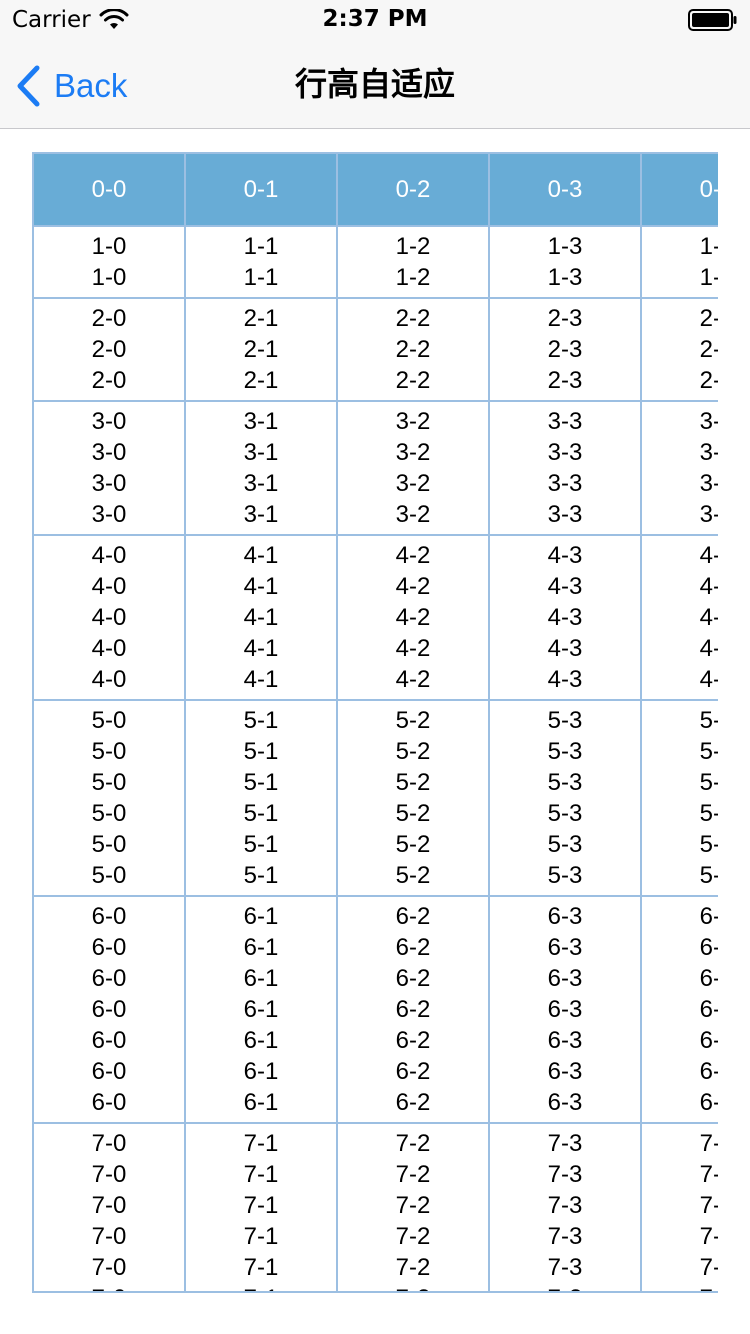  Describe the element at coordinates (413, 483) in the screenshot. I see `cell-text-line: 3-2` at that location.